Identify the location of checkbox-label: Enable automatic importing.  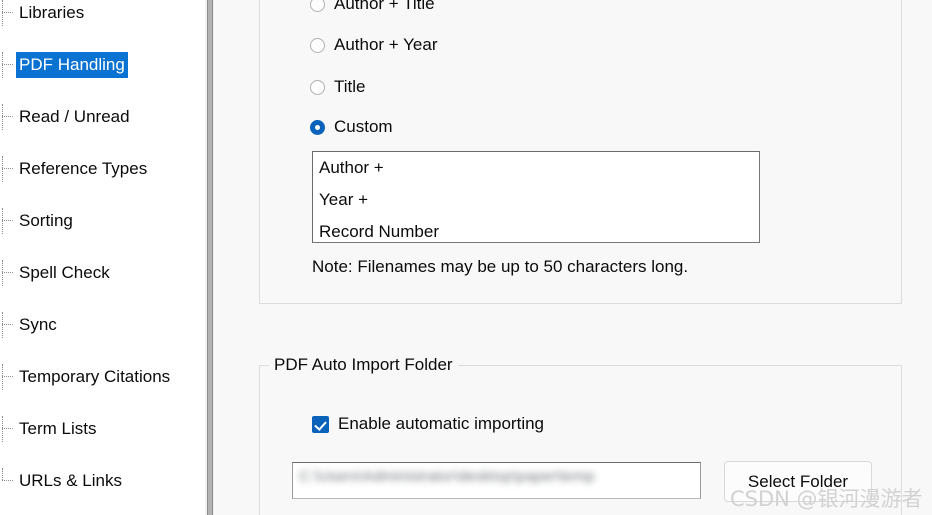
(441, 423).